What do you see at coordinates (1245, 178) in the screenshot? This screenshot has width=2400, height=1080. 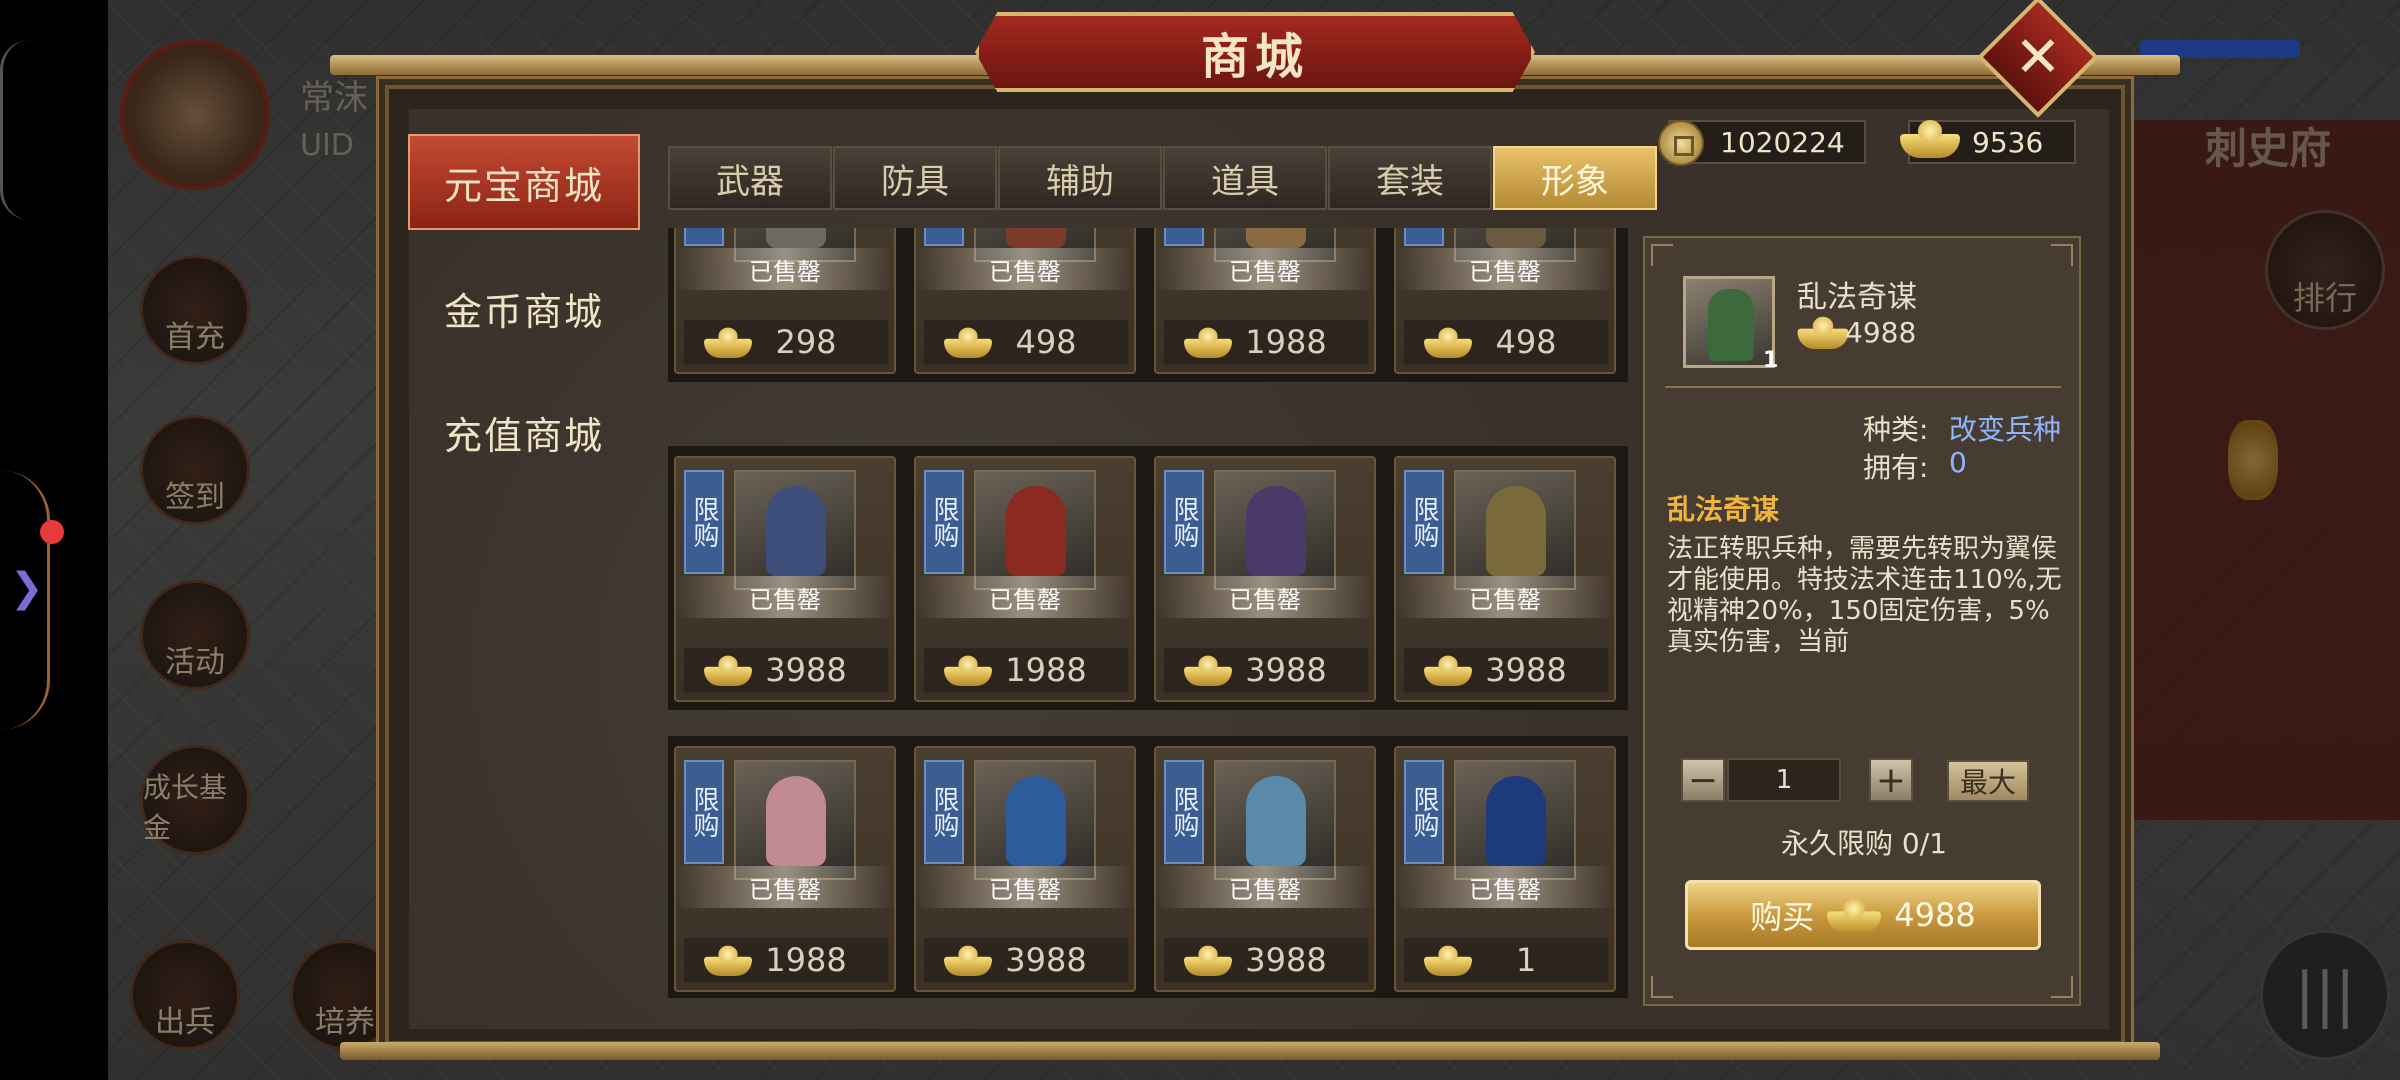 I see `tab-items: 道具` at bounding box center [1245, 178].